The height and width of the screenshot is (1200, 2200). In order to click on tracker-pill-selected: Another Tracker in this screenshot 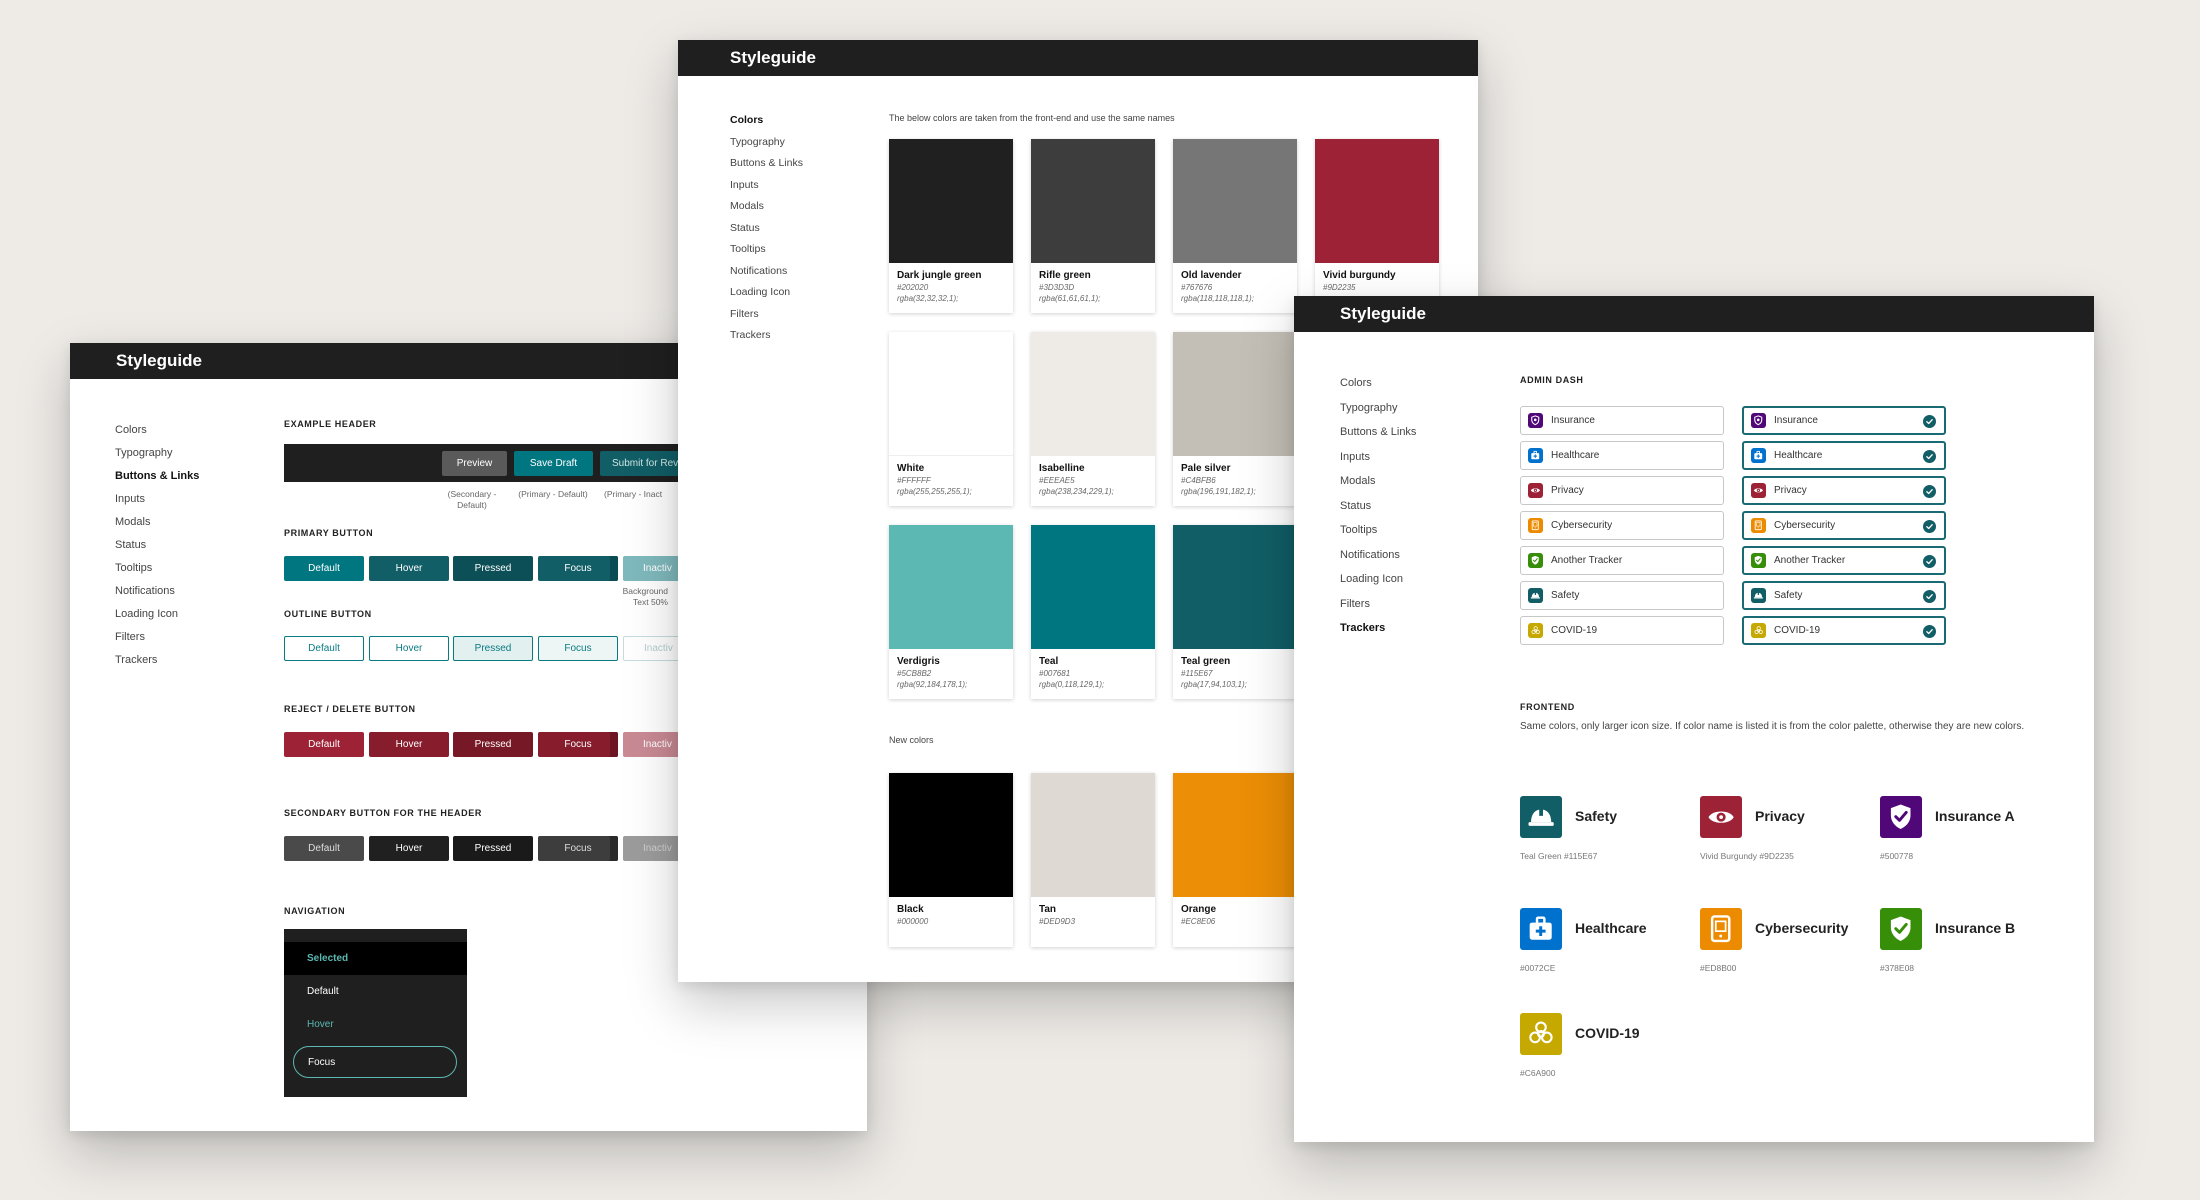, I will do `click(1844, 560)`.